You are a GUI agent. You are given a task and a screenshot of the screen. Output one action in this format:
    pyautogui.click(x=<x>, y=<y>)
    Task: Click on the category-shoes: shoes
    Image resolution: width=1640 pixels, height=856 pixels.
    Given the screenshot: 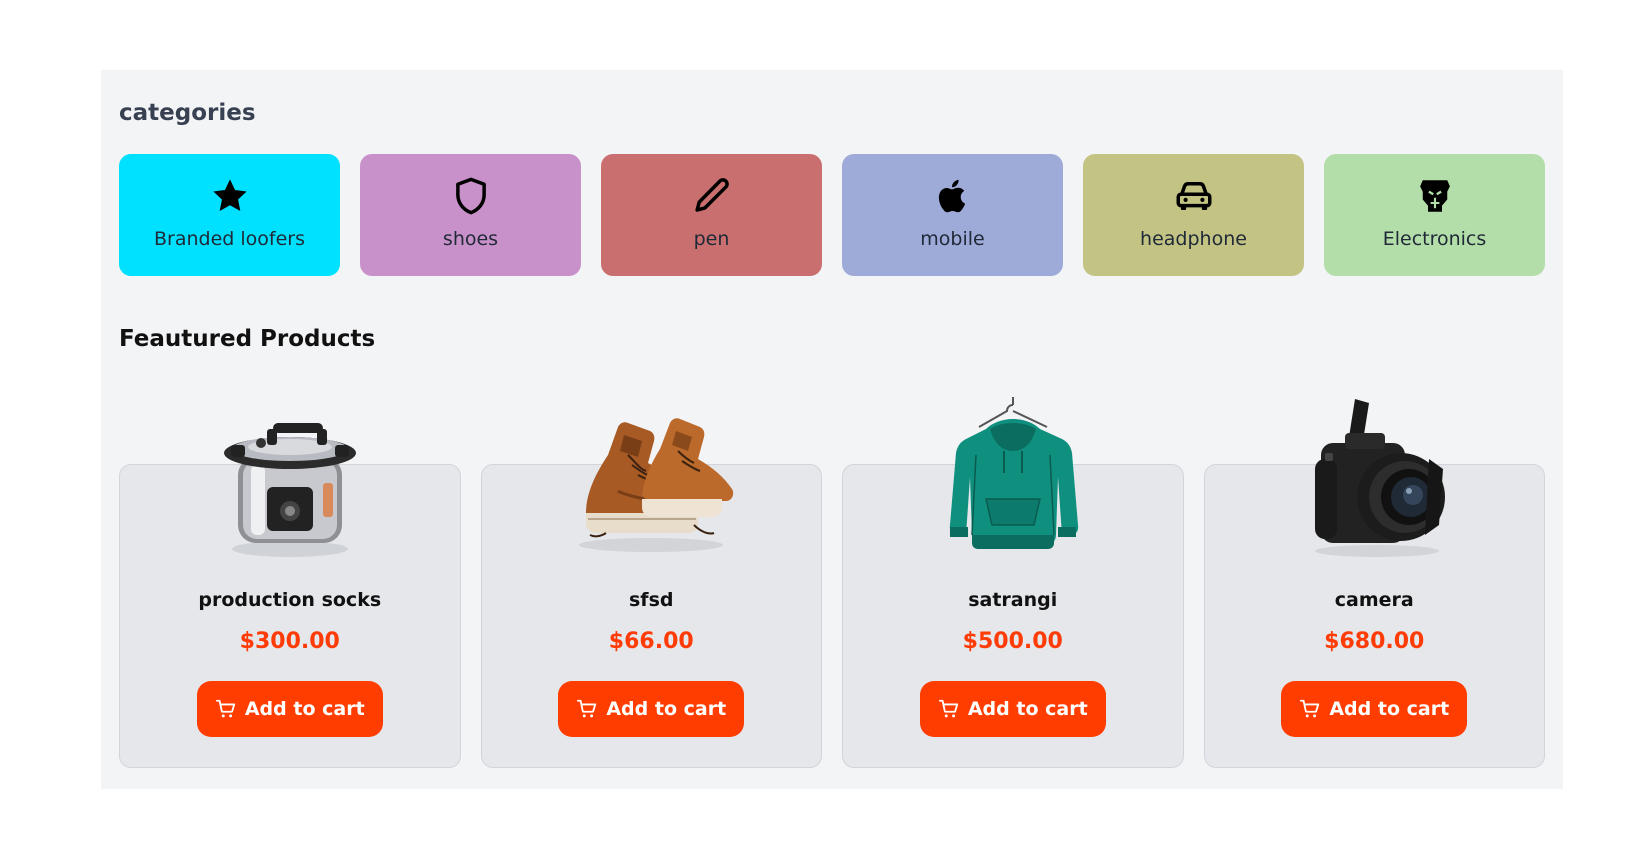 What is the action you would take?
    pyautogui.click(x=470, y=215)
    